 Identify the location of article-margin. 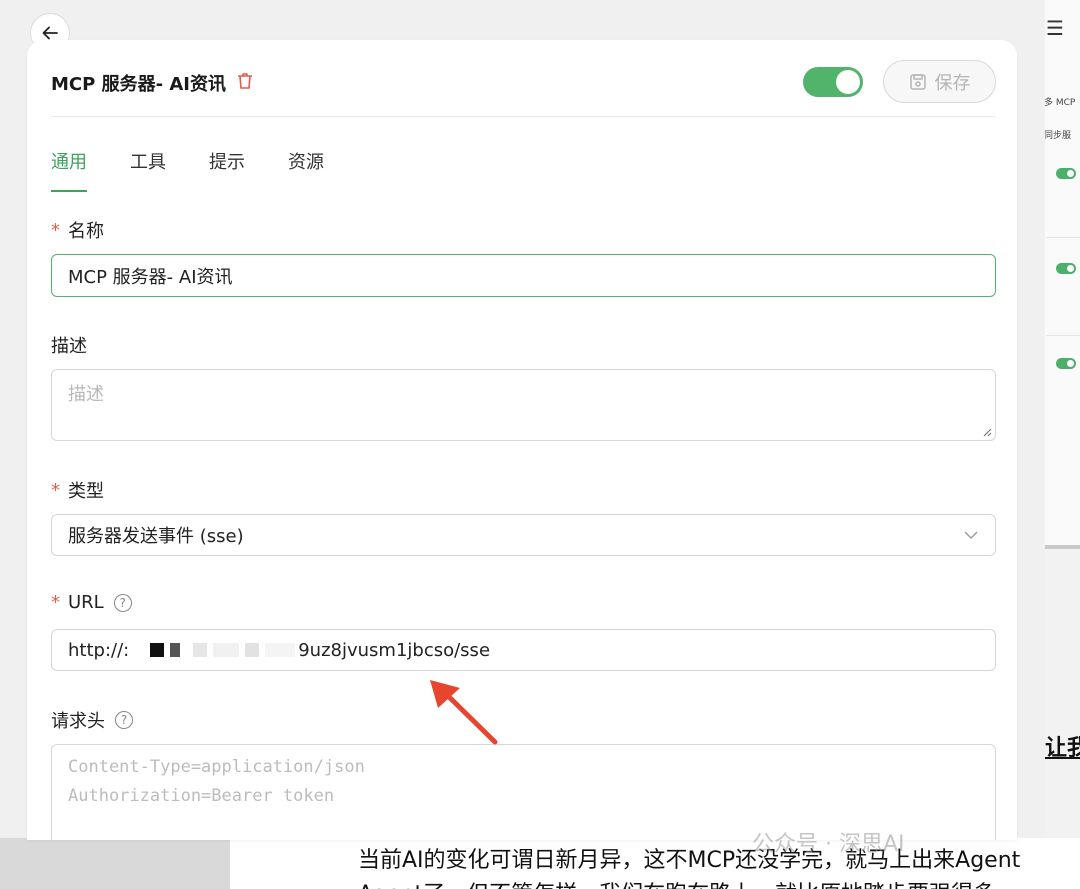
(115, 863).